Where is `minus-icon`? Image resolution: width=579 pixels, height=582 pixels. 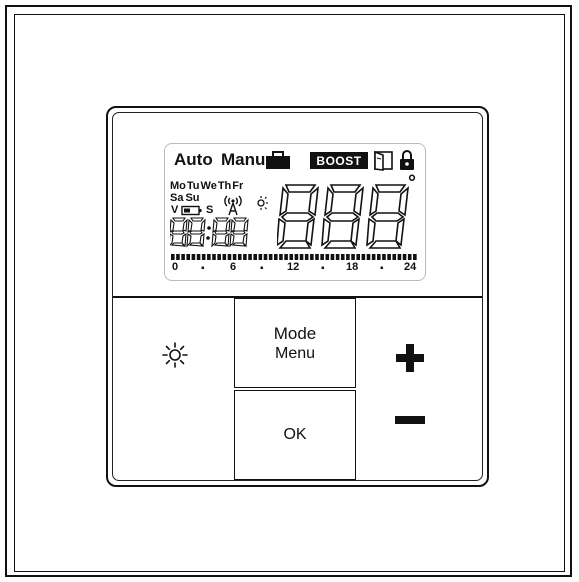 minus-icon is located at coordinates (410, 420).